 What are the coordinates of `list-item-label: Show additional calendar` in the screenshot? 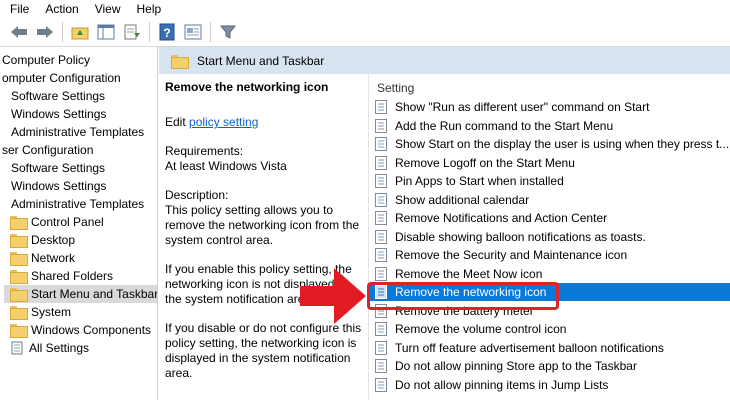 It's located at (462, 199).